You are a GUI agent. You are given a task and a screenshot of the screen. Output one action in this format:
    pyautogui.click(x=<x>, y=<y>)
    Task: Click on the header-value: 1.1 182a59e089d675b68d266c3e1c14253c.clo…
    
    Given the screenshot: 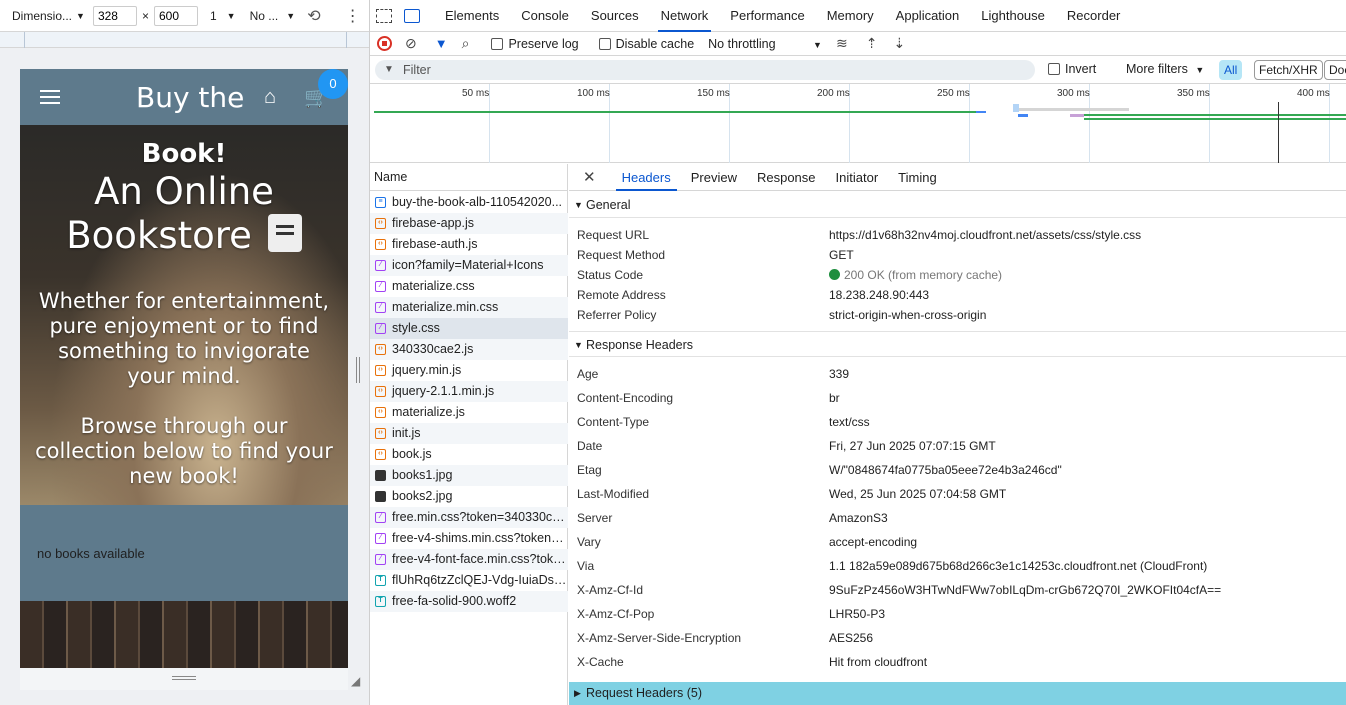 What is the action you would take?
    pyautogui.click(x=1018, y=566)
    